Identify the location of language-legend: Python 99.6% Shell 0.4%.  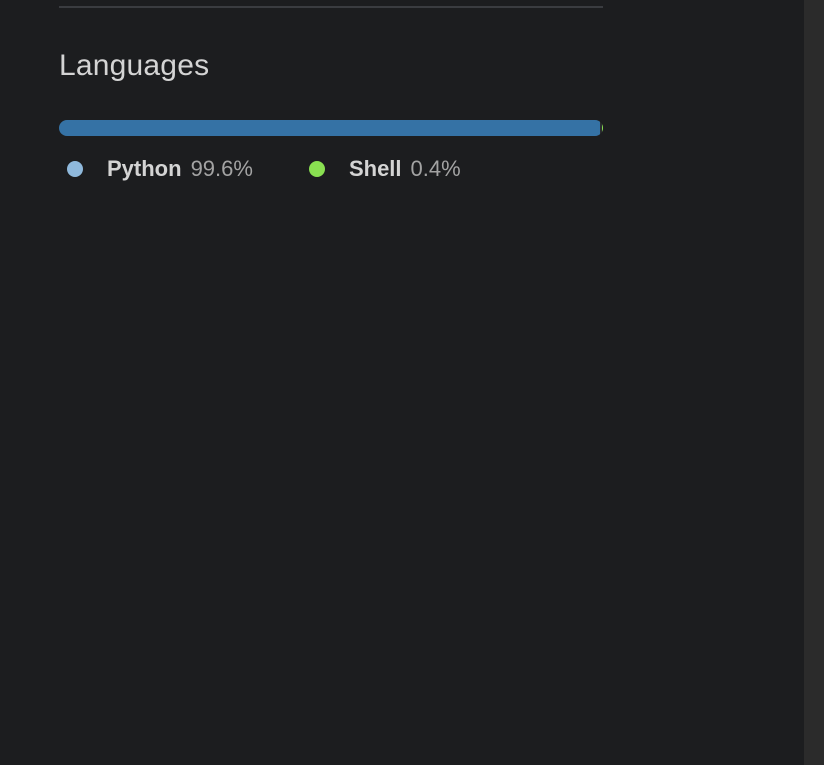
(284, 169).